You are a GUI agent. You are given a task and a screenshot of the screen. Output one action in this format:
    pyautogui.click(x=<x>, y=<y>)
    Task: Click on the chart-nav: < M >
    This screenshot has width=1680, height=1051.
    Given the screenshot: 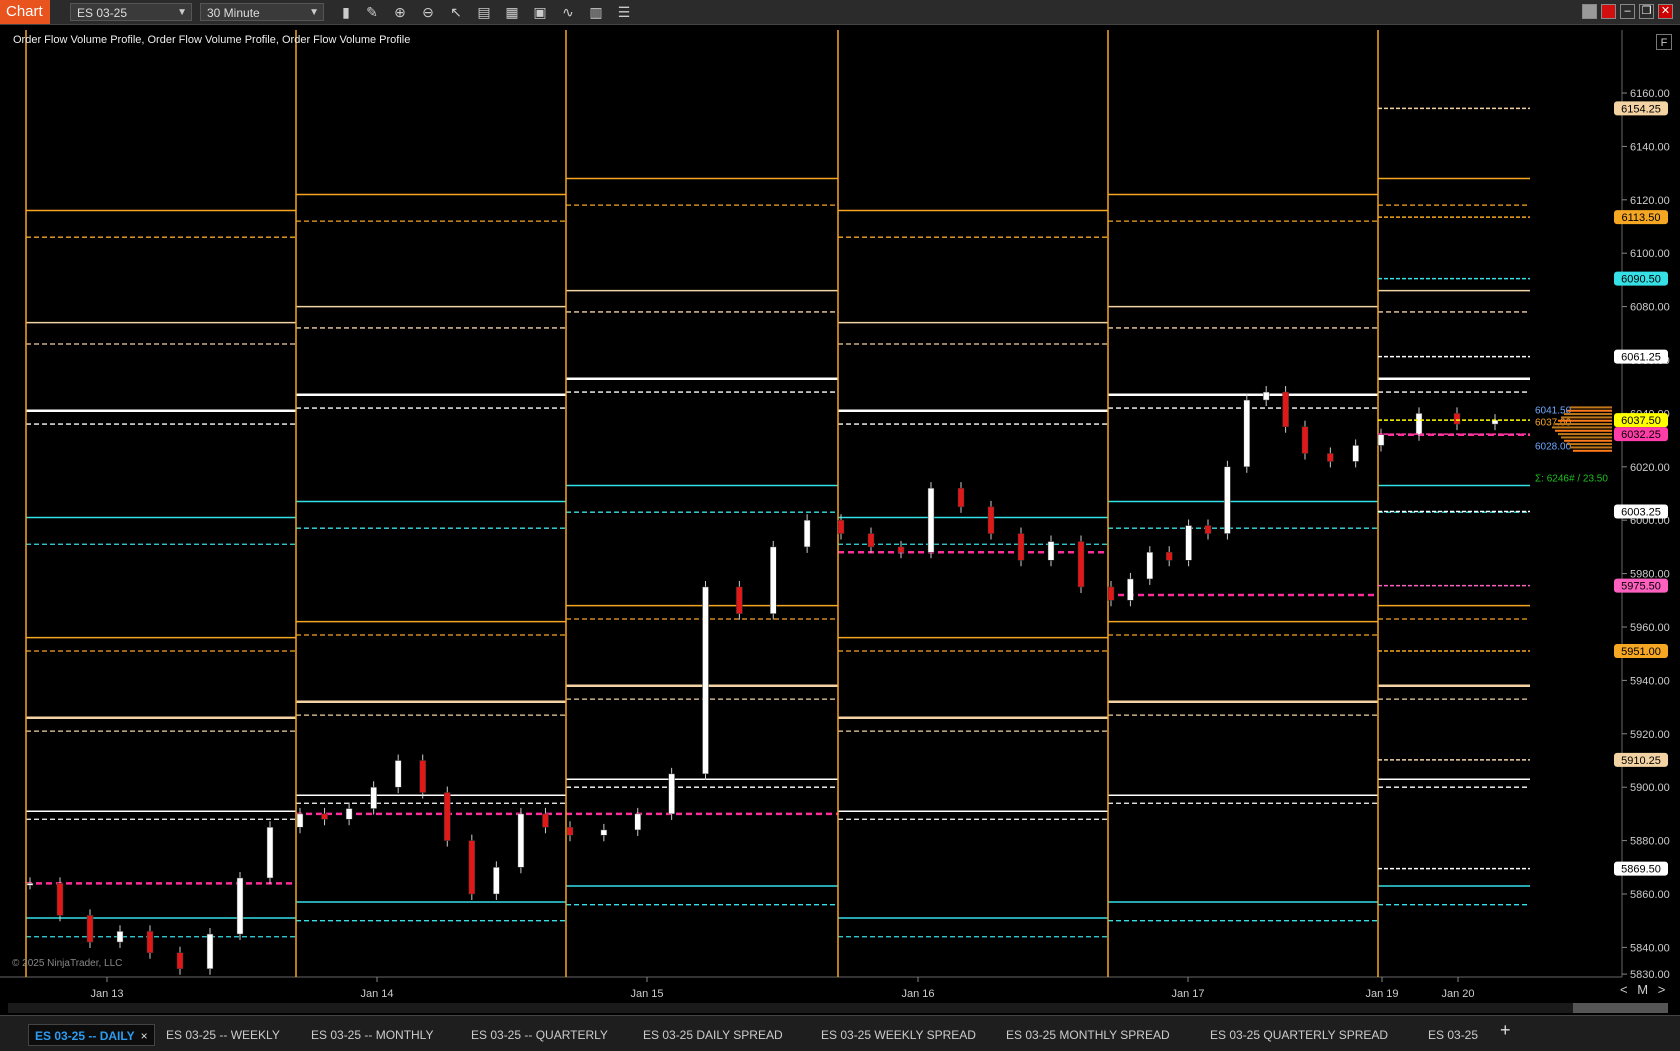 What is the action you would take?
    pyautogui.click(x=1642, y=989)
    